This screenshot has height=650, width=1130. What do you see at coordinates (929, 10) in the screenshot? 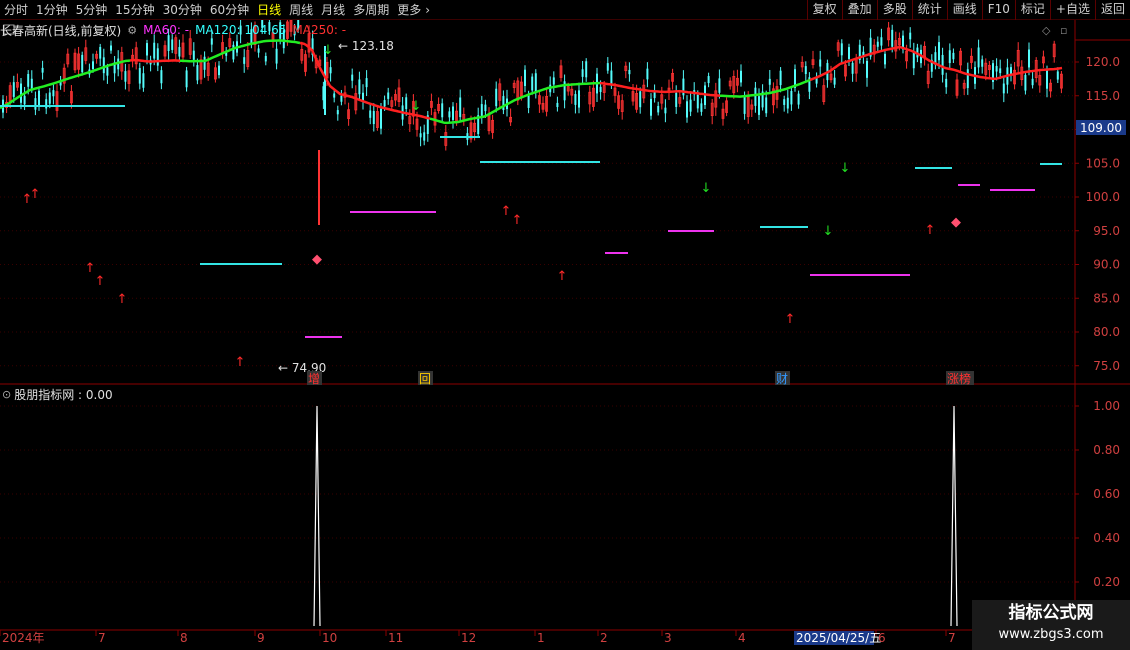
I see `toolbar-button: 统计` at bounding box center [929, 10].